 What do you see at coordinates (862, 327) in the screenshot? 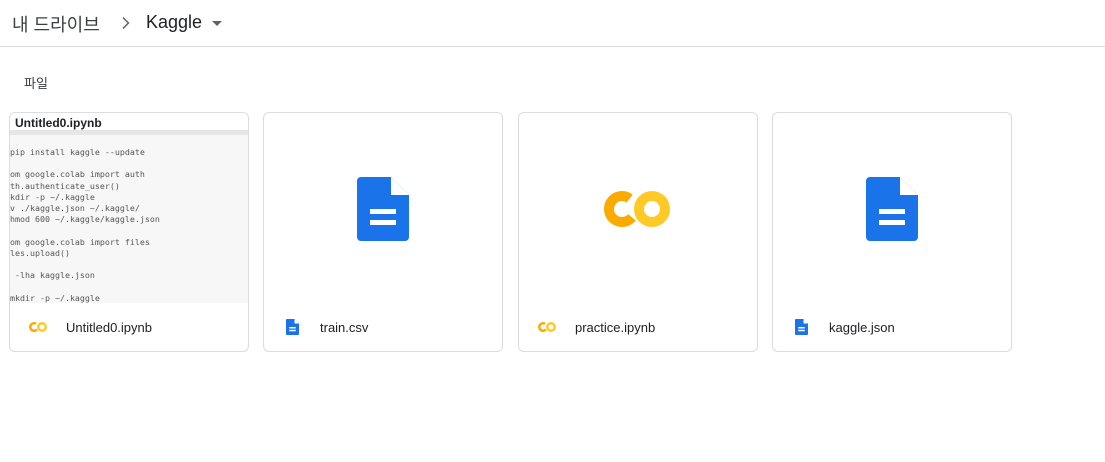
I see `file-name: kaggle.json` at bounding box center [862, 327].